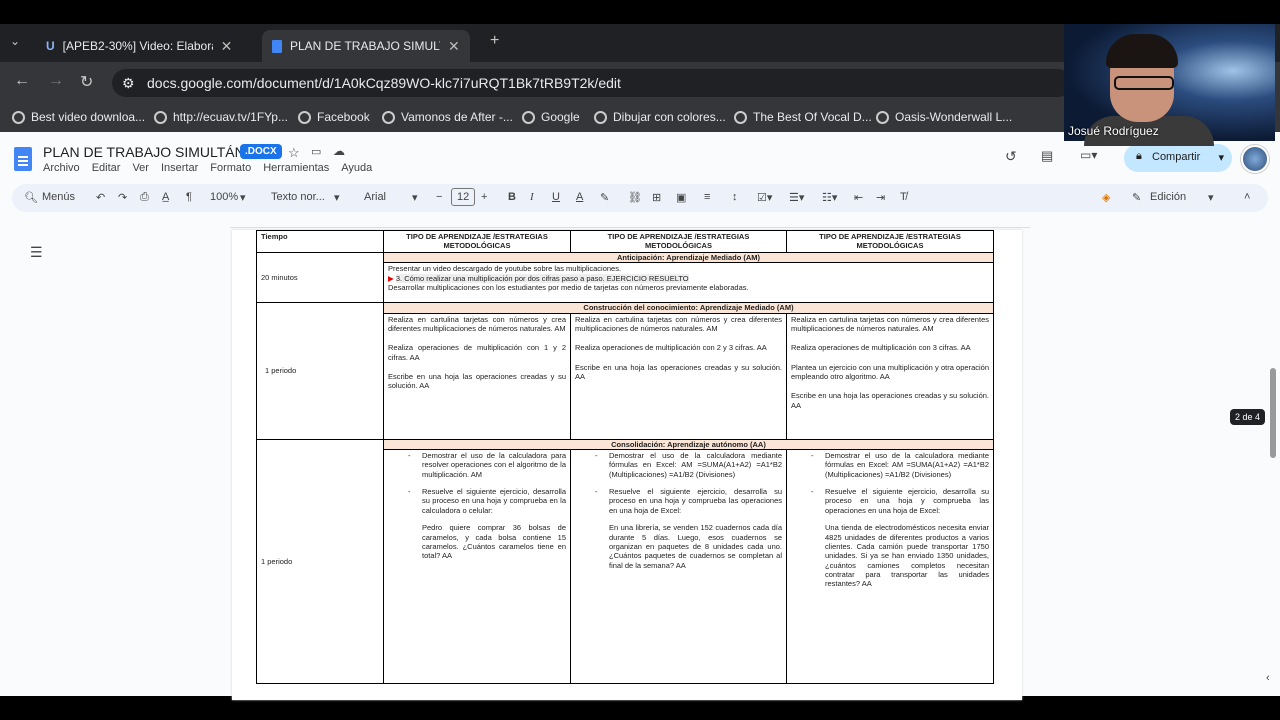 This screenshot has height=720, width=1280. What do you see at coordinates (334, 117) in the screenshot?
I see `bookmark: Facebook` at bounding box center [334, 117].